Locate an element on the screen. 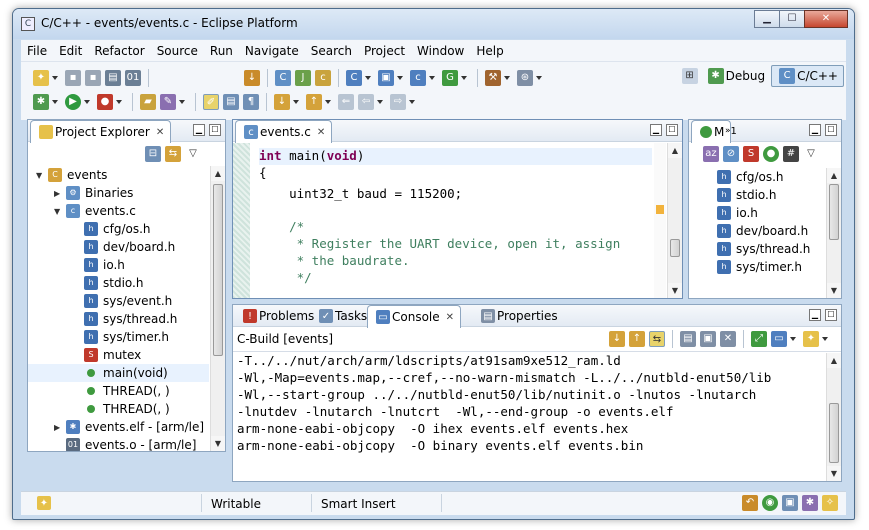 This screenshot has width=869, height=530. link-with-editor-icon: ⇆ is located at coordinates (173, 154).